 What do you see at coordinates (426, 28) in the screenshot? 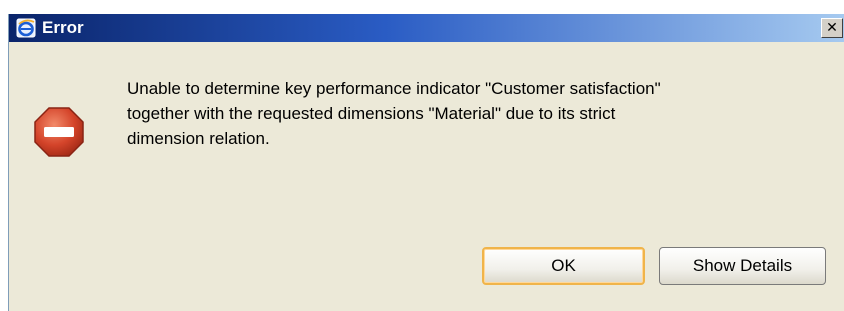
I see `title-bar: Error ✕` at bounding box center [426, 28].